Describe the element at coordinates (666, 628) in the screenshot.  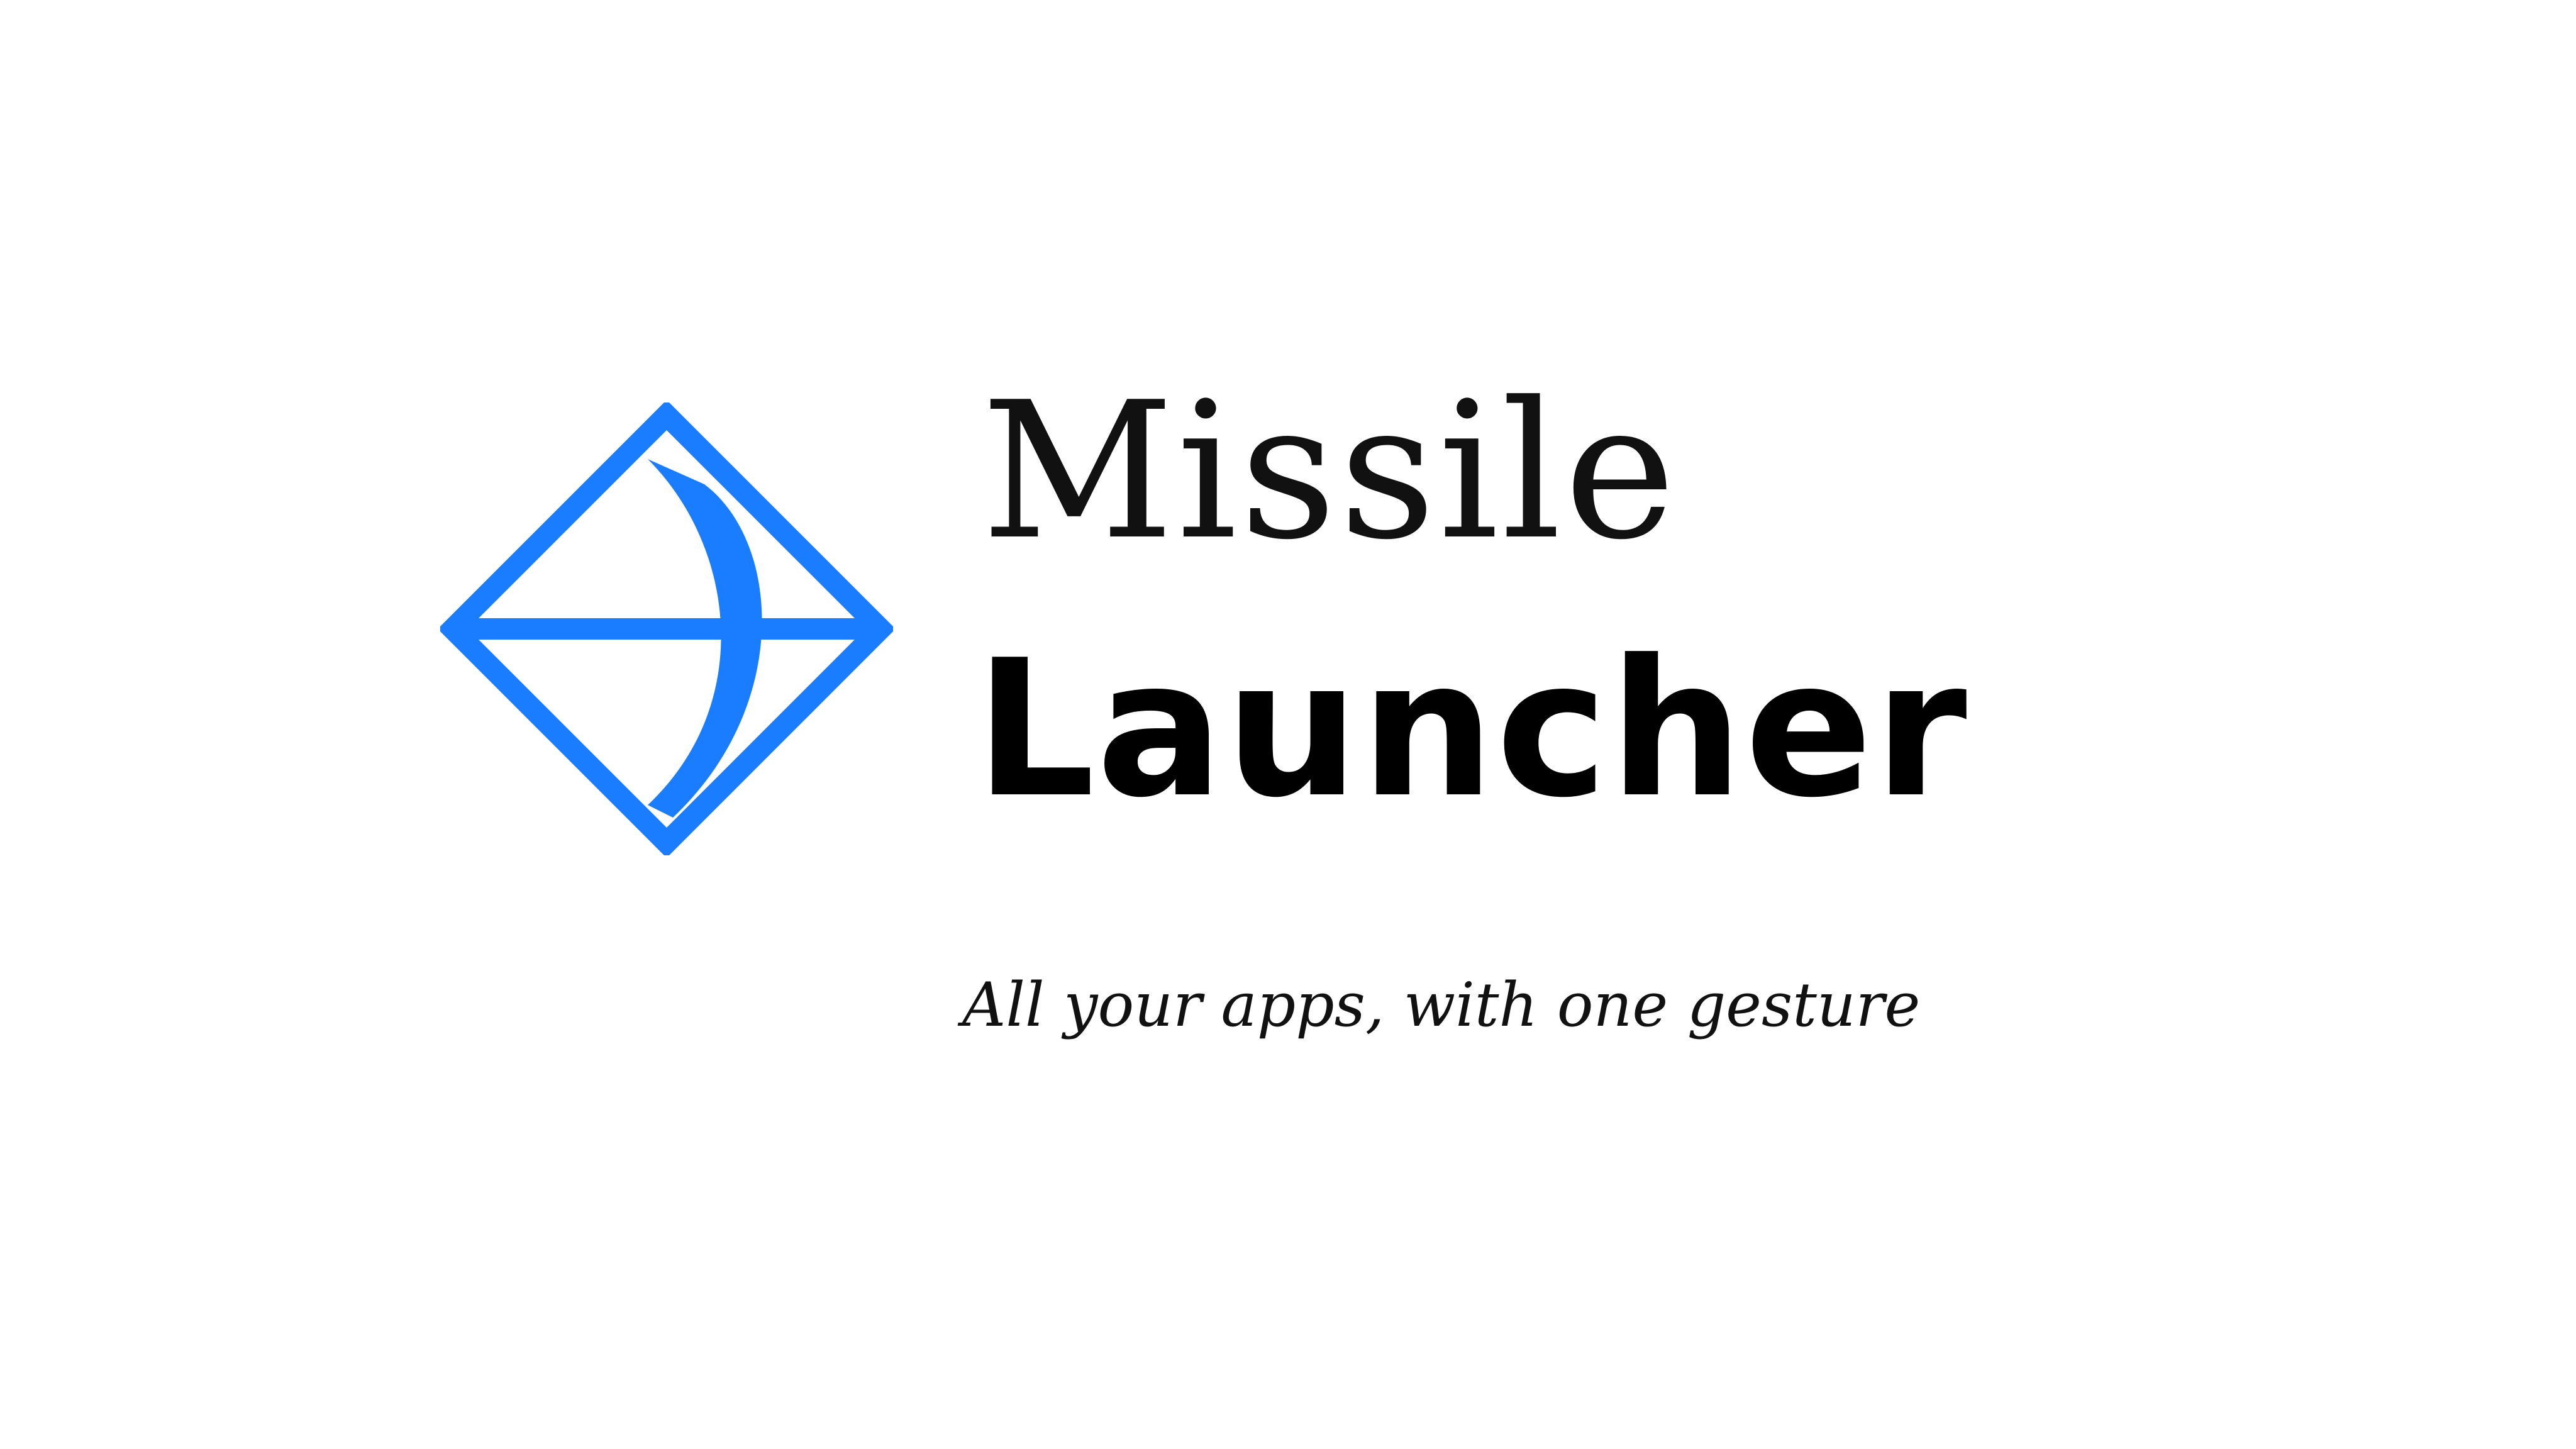
I see `bow-and-arrow-diamond-icon` at that location.